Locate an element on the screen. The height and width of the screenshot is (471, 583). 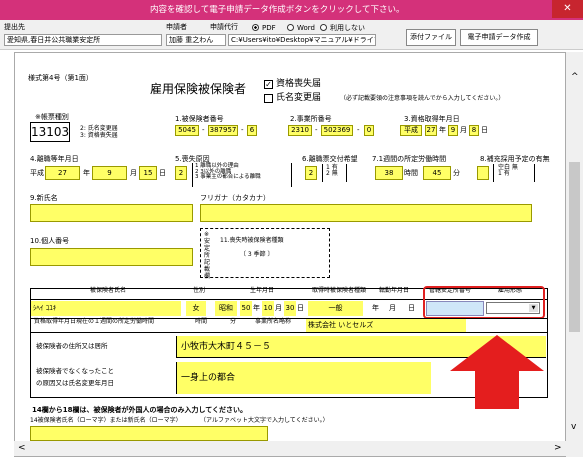
leave-month-value: 9 is located at coordinates (109, 173).